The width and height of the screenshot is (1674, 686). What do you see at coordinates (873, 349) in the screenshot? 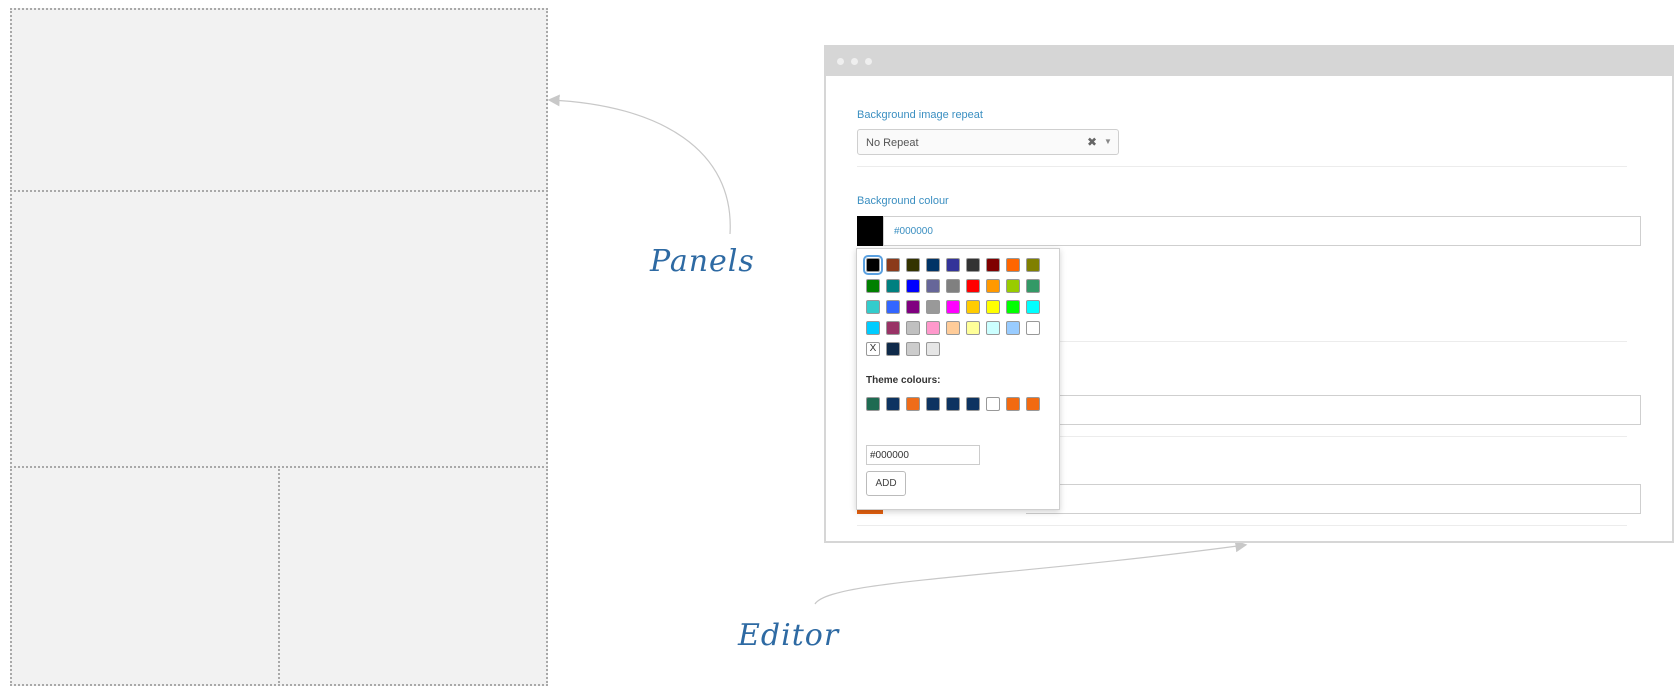
I see `no-colour-swatch: X` at bounding box center [873, 349].